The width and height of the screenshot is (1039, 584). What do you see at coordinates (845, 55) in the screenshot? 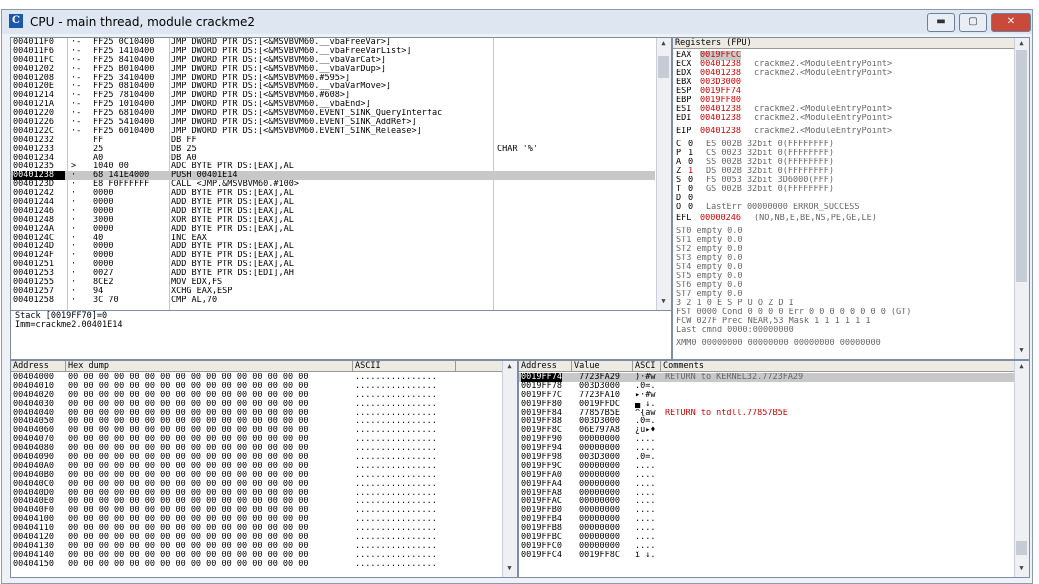
I see `register-row: EAX 0019FFCC` at bounding box center [845, 55].